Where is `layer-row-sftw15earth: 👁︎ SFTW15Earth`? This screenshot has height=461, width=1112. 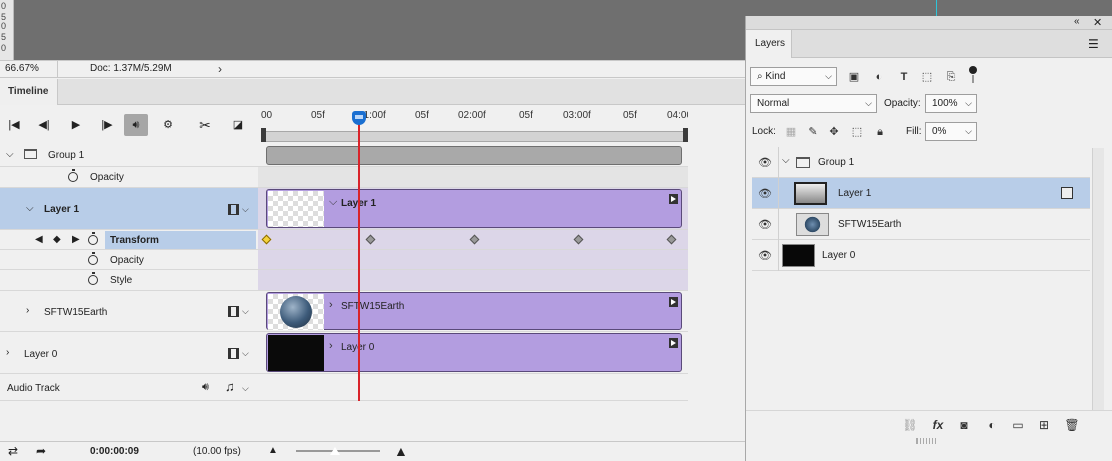
layer-row-sftw15earth: 👁︎ SFTW15Earth is located at coordinates (921, 224).